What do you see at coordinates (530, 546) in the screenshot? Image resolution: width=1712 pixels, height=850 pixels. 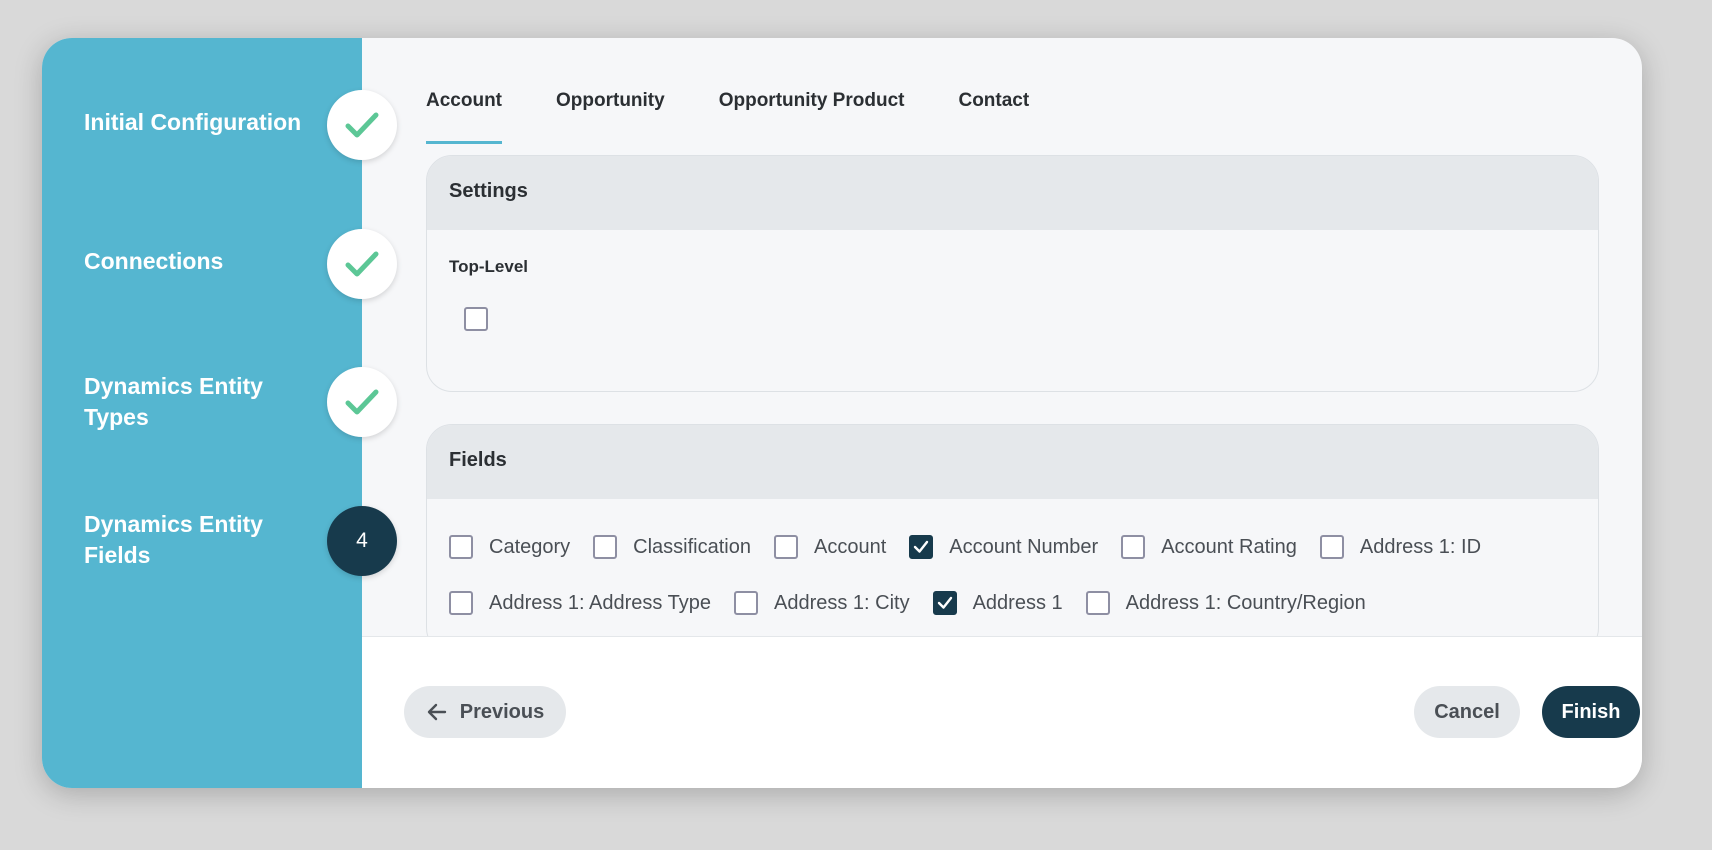 I see `field-label: Category` at bounding box center [530, 546].